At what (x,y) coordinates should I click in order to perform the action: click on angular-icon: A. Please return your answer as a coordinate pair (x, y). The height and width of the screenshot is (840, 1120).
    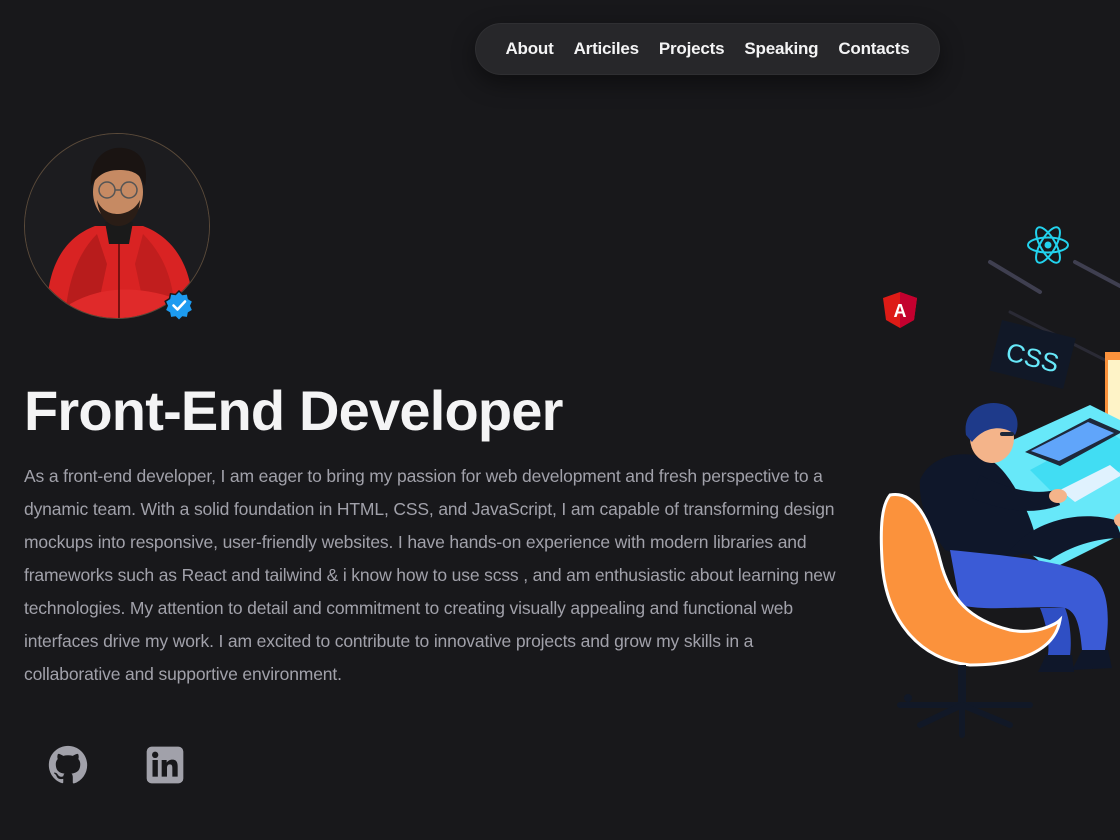
    Looking at the image, I should click on (900, 310).